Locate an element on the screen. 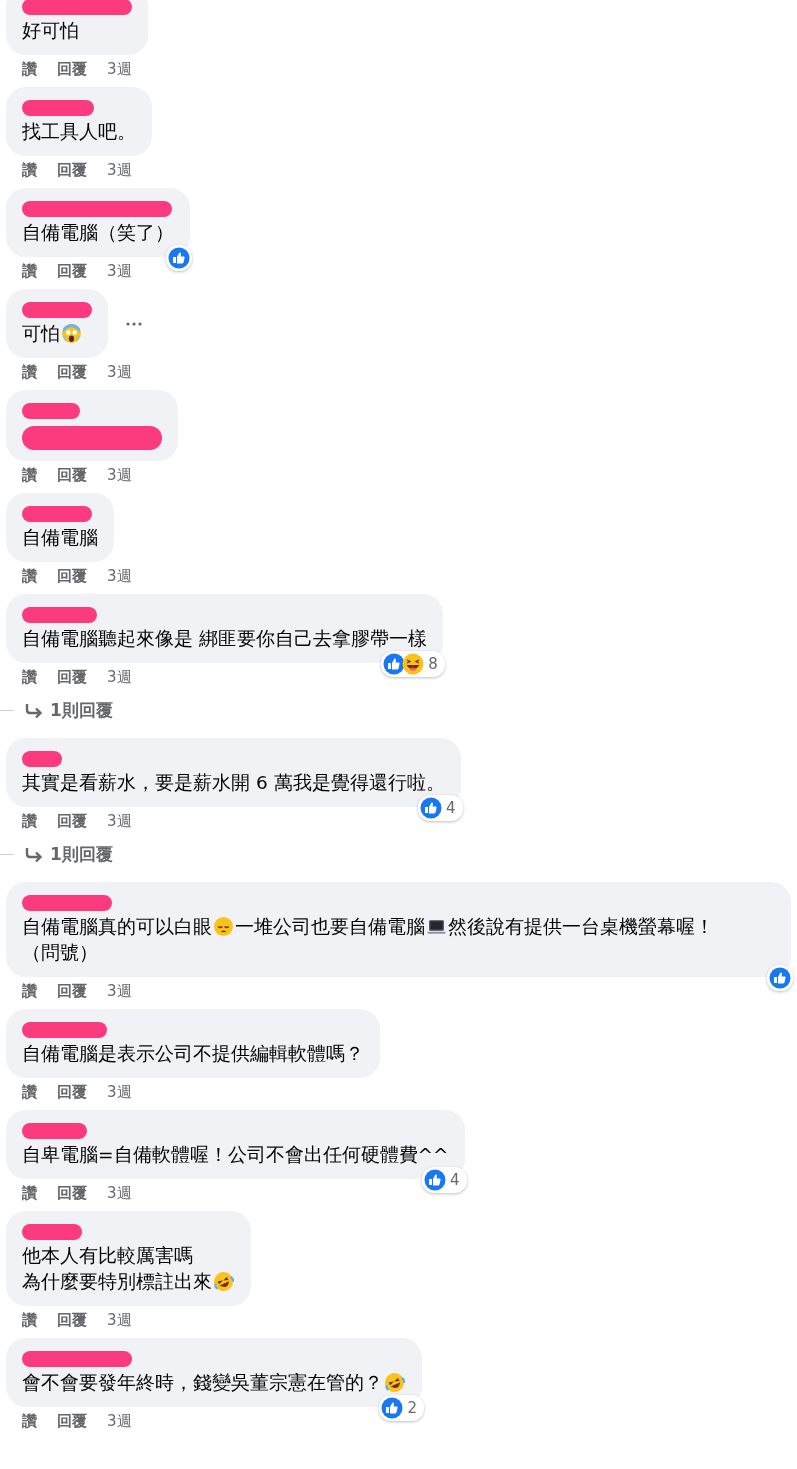 This screenshot has height=1469, width=797. comment-text: 自備電腦是表示公司不提供編輯軟體嗎？ is located at coordinates (193, 1054).